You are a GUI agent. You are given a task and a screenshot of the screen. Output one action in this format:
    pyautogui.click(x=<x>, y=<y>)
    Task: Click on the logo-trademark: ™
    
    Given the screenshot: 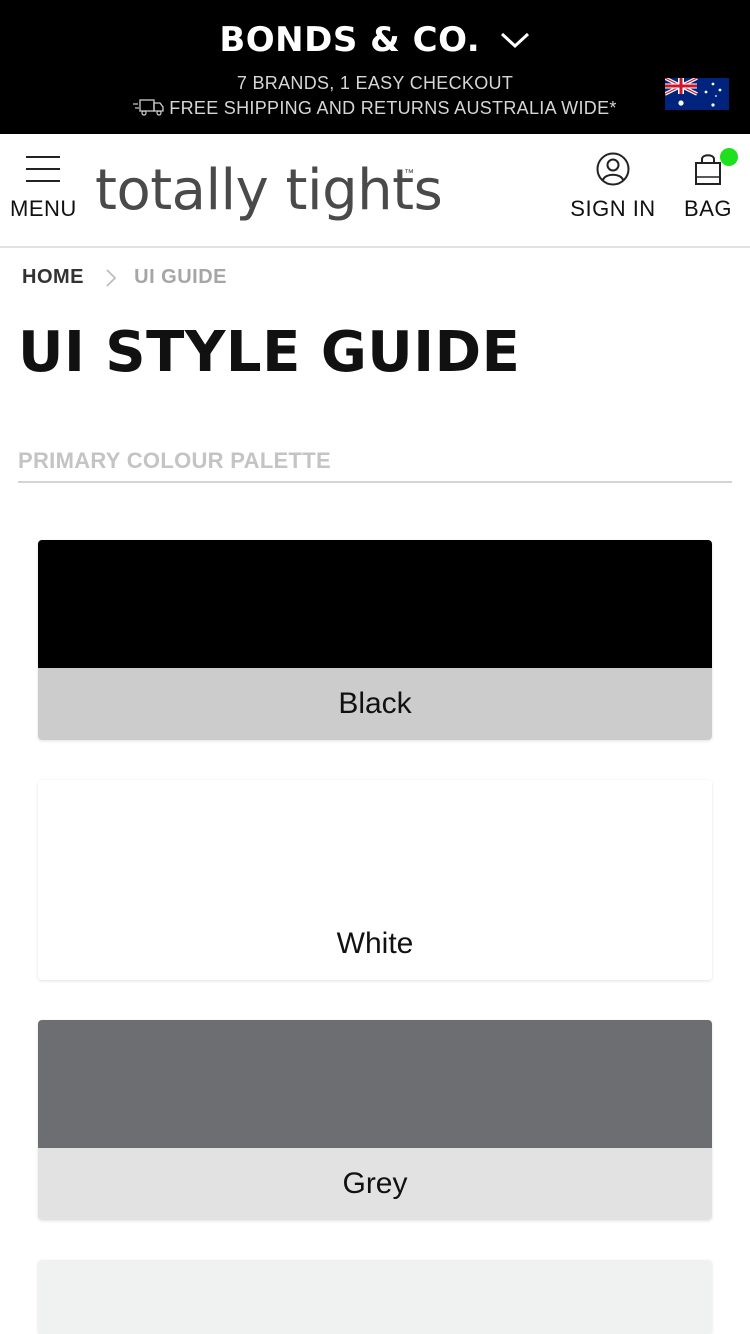 What is the action you would take?
    pyautogui.click(x=409, y=173)
    